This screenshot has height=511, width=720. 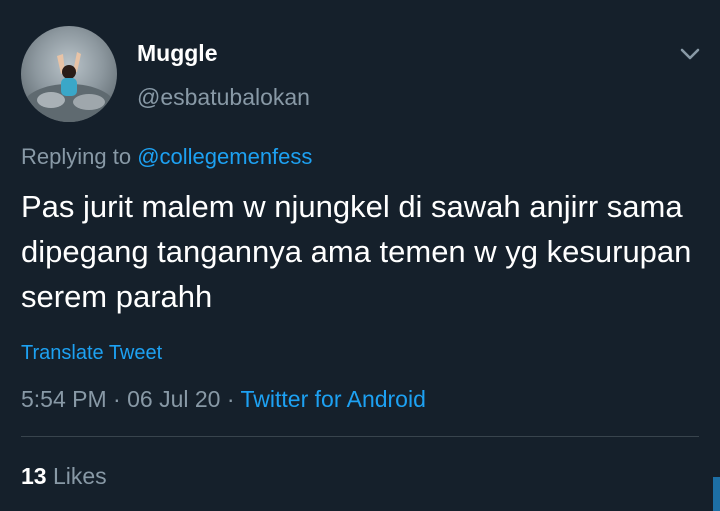 I want to click on avatar, so click(x=69, y=74).